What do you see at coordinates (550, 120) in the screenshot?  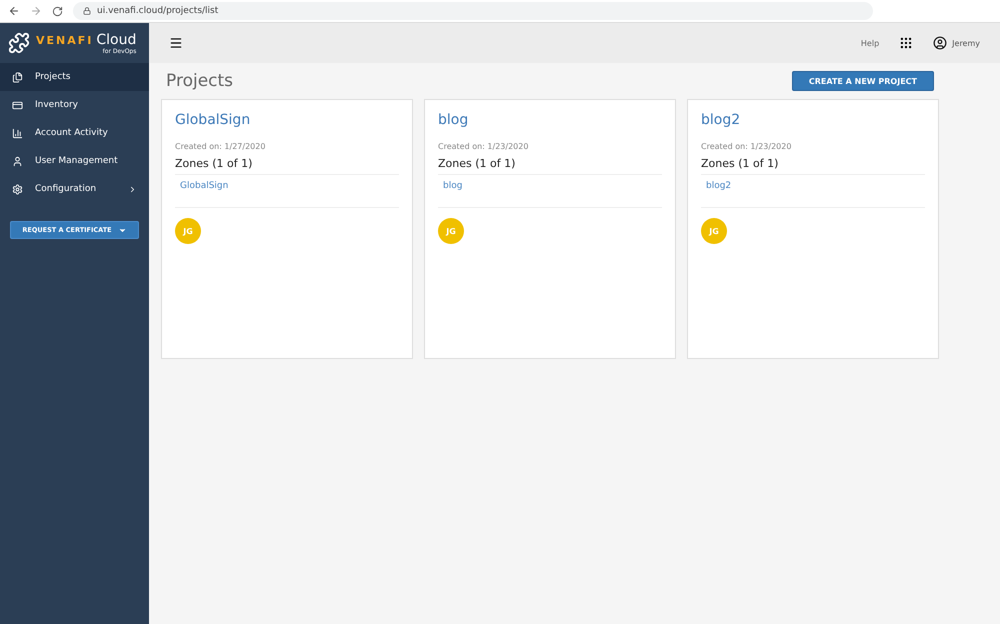 I see `project-name: blog` at bounding box center [550, 120].